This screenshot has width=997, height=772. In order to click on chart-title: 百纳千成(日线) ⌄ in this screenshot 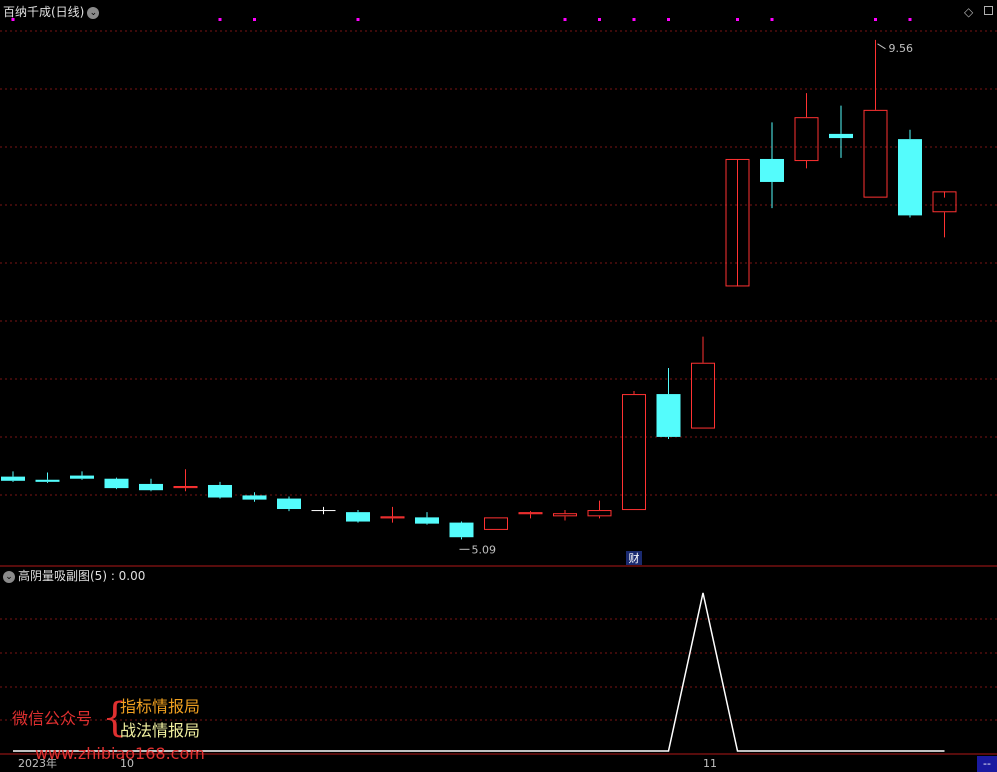, I will do `click(51, 12)`.